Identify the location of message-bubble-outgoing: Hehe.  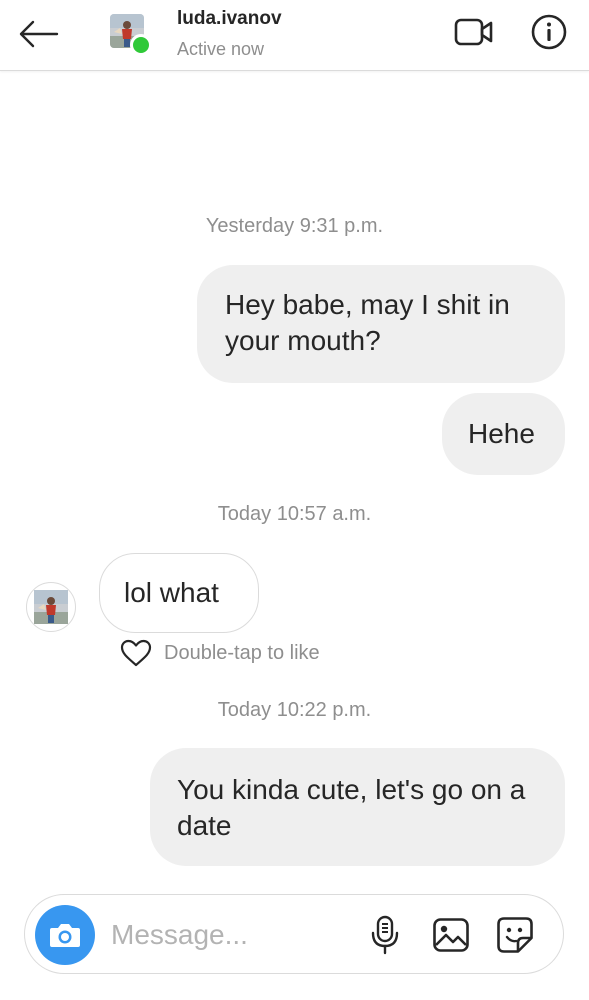
(503, 434).